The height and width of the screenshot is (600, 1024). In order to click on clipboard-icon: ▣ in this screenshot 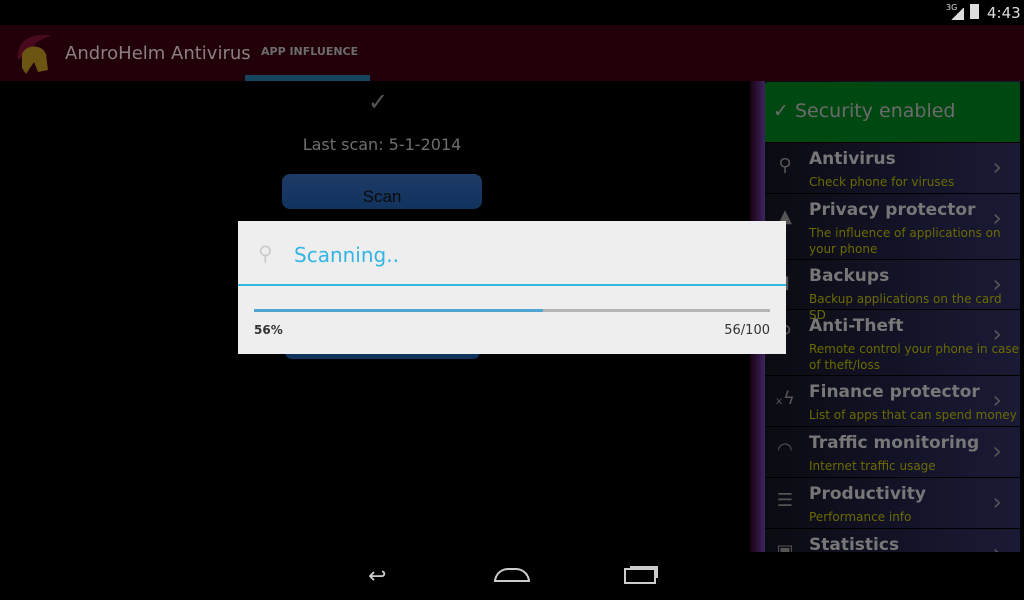, I will do `click(785, 546)`.